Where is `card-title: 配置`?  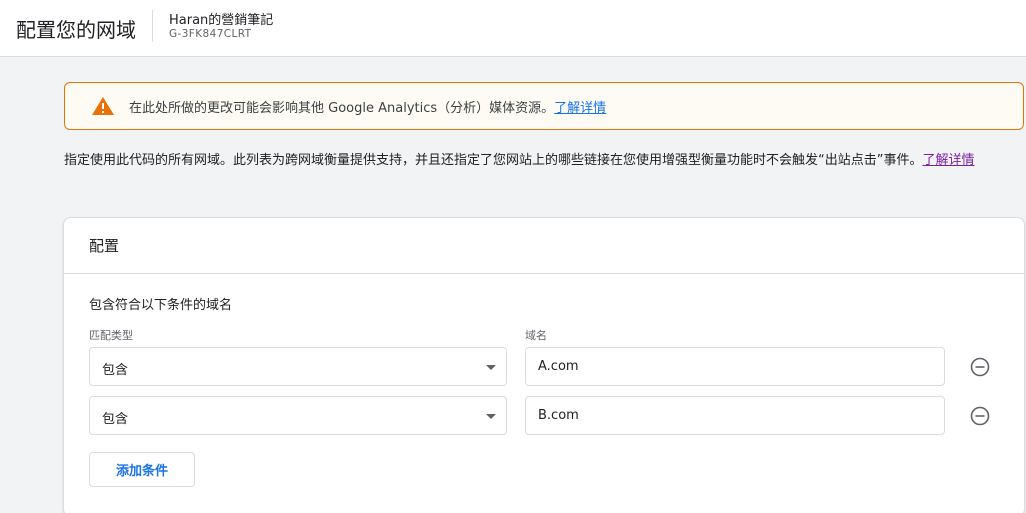 card-title: 配置 is located at coordinates (104, 246).